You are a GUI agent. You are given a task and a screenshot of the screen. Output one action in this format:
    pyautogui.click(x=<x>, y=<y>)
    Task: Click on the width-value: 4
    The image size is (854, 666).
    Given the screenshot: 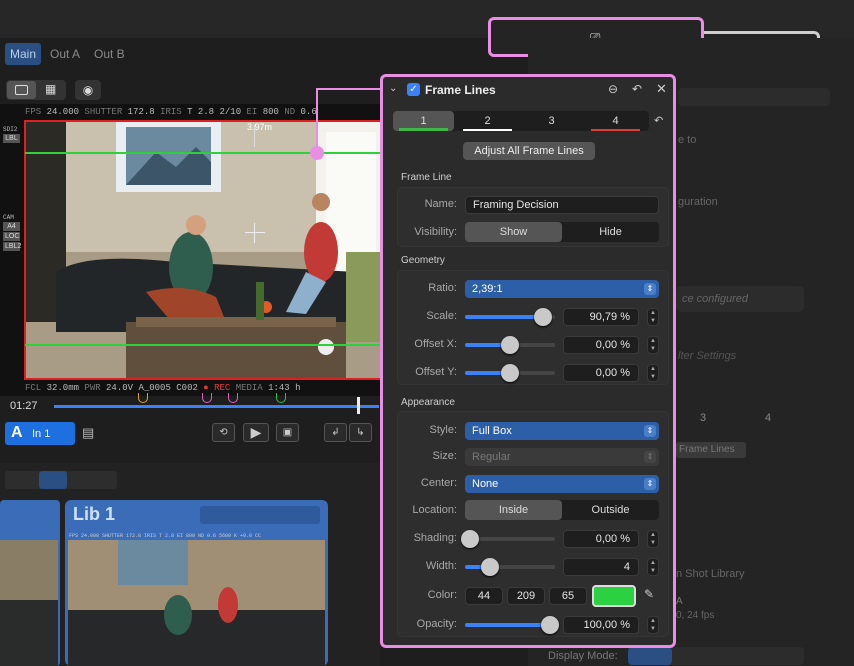 What is the action you would take?
    pyautogui.click(x=601, y=567)
    